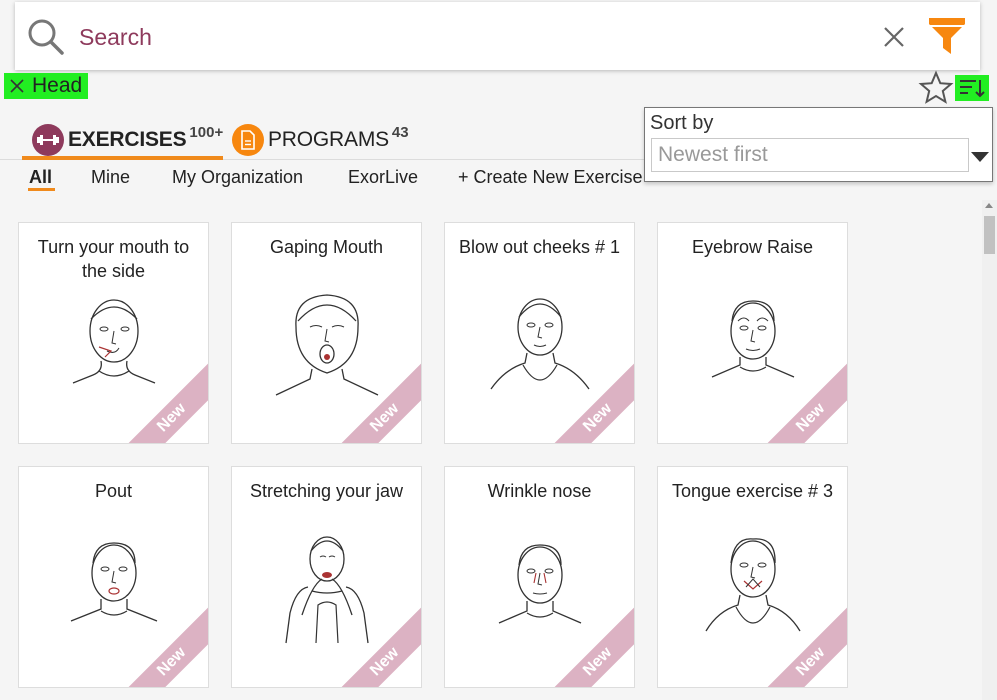 The image size is (997, 700). I want to click on create-new-exercise-link: + Create New Exercise, so click(550, 177).